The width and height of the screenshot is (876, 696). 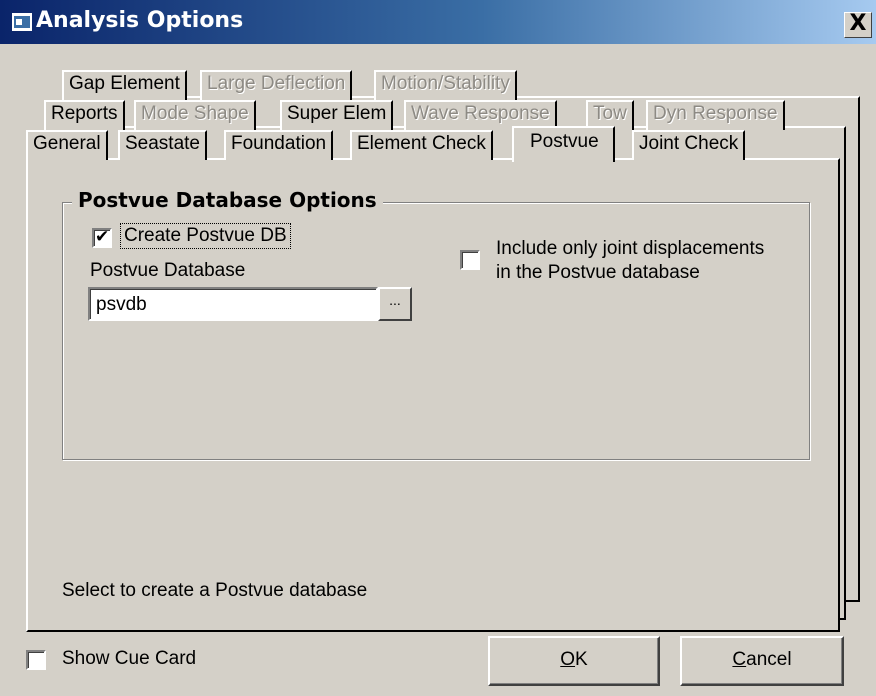 I want to click on show-cue-card-label: Show Cue Card, so click(x=129, y=659).